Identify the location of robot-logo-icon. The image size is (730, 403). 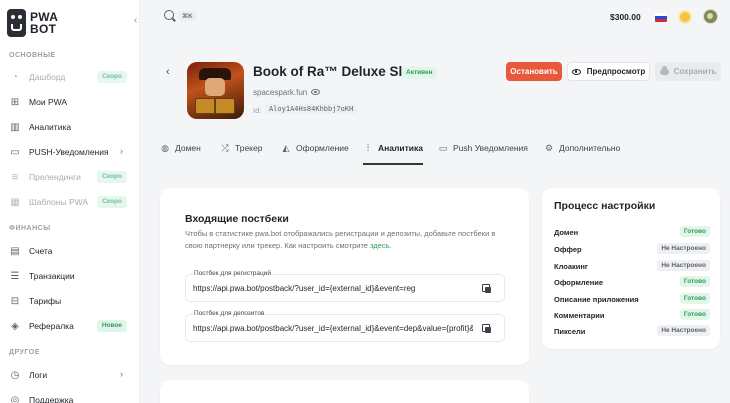
(16, 23).